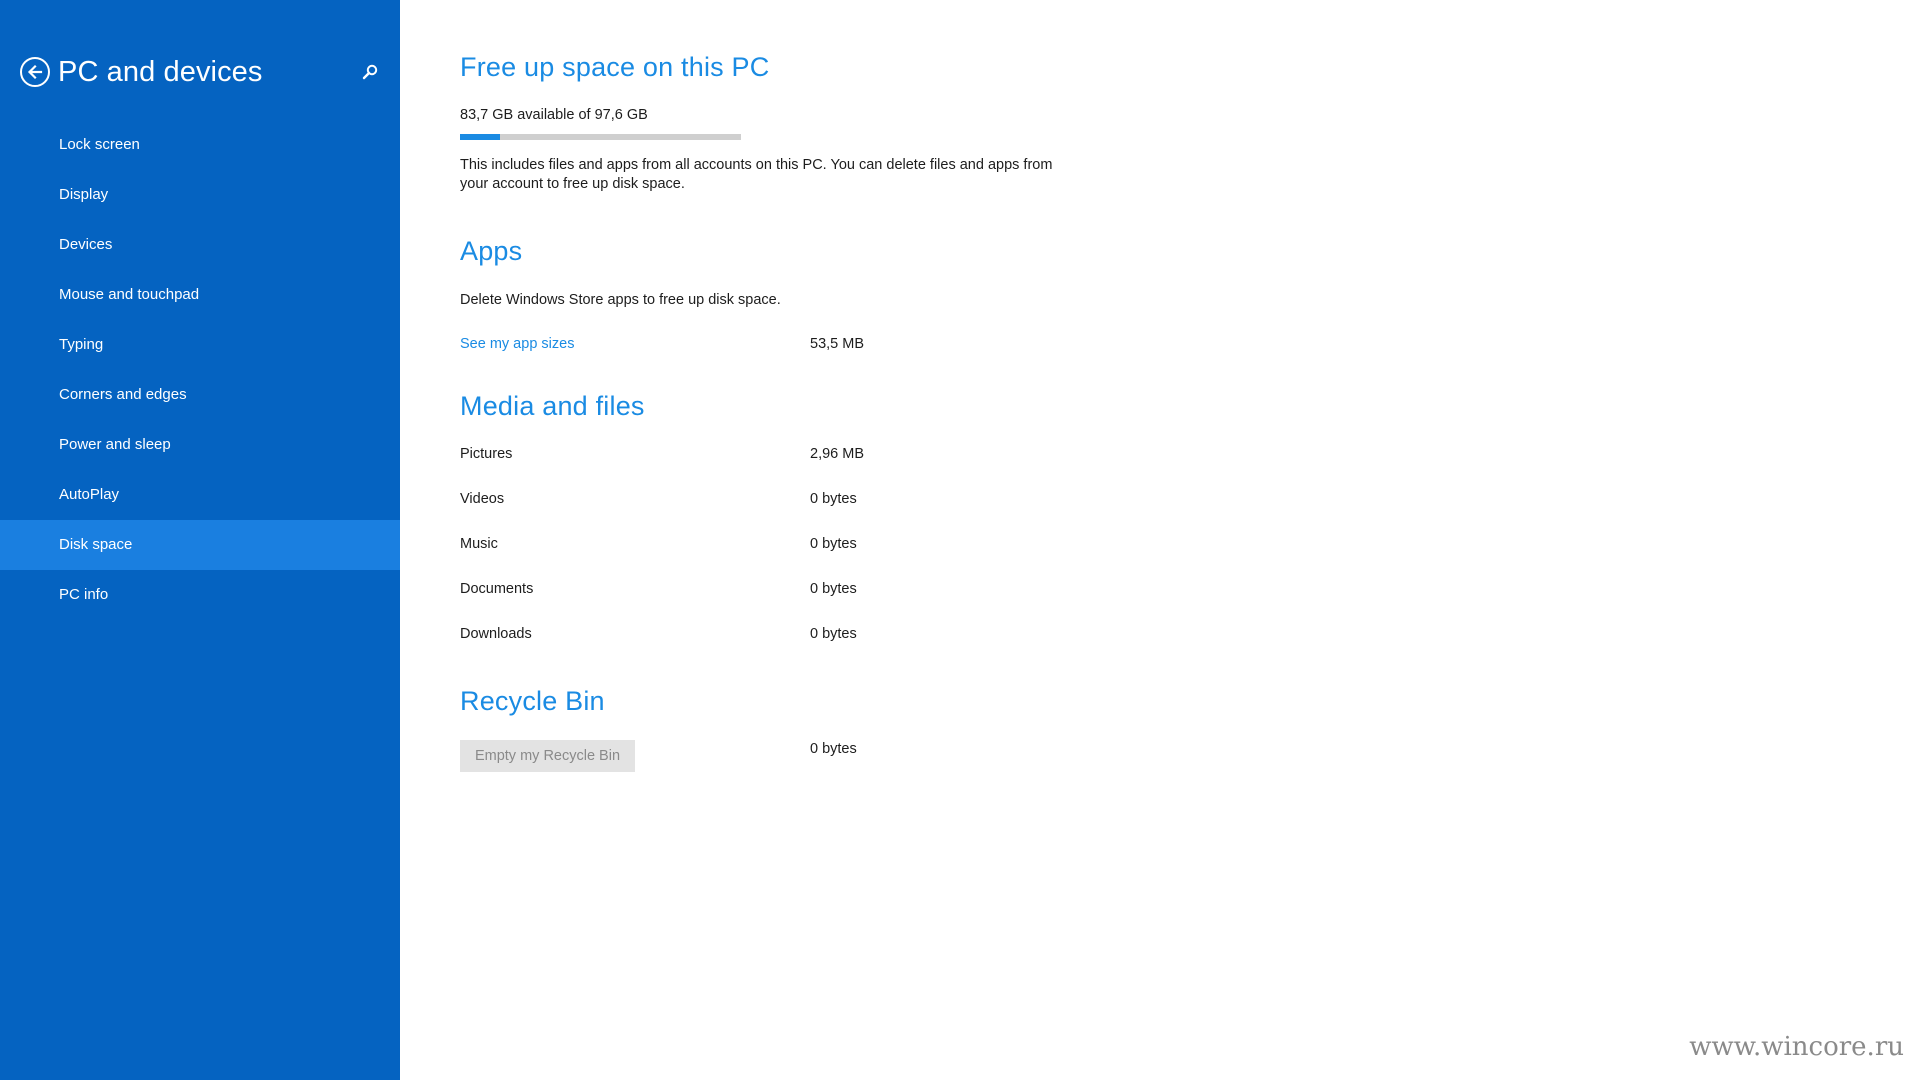 The width and height of the screenshot is (1920, 1080). I want to click on sidebar-item-typing: Typing, so click(200, 345).